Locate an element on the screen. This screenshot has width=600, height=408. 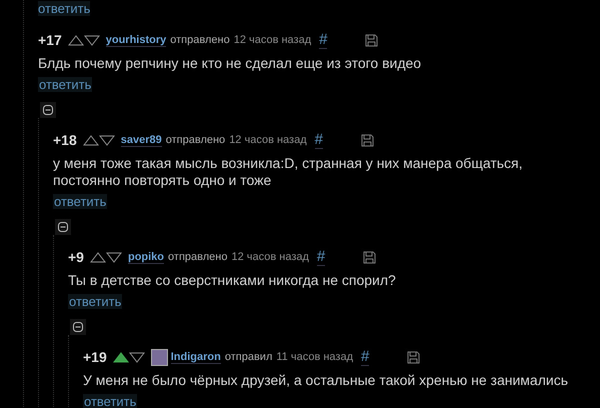
sent-label: отправил is located at coordinates (248, 357).